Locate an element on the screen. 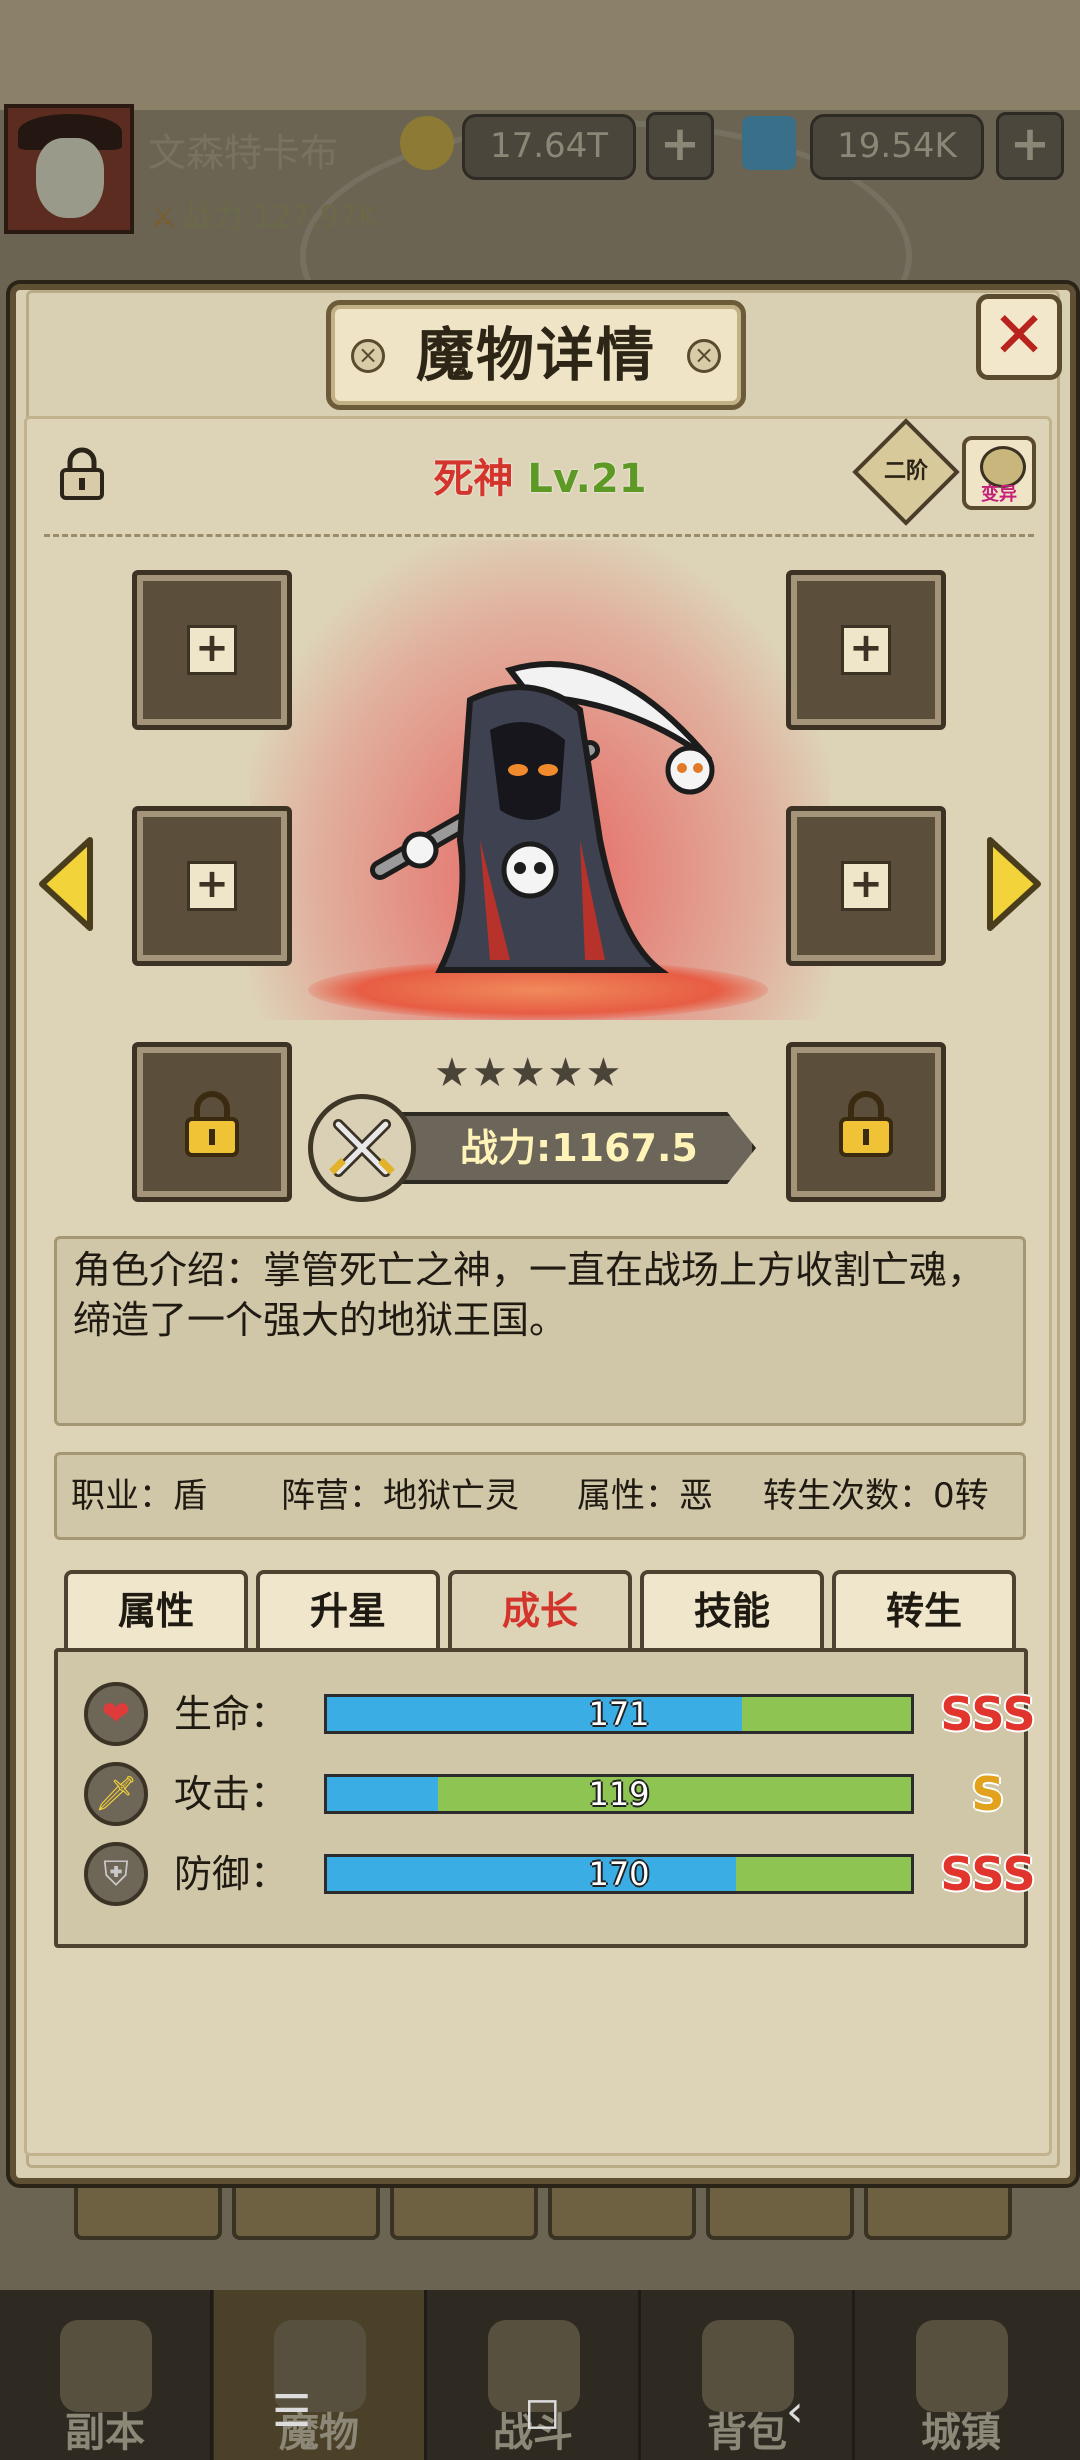 Image resolution: width=1080 pixels, height=2460 pixels. player-power-text: 战力:127.97K is located at coordinates (280, 217).